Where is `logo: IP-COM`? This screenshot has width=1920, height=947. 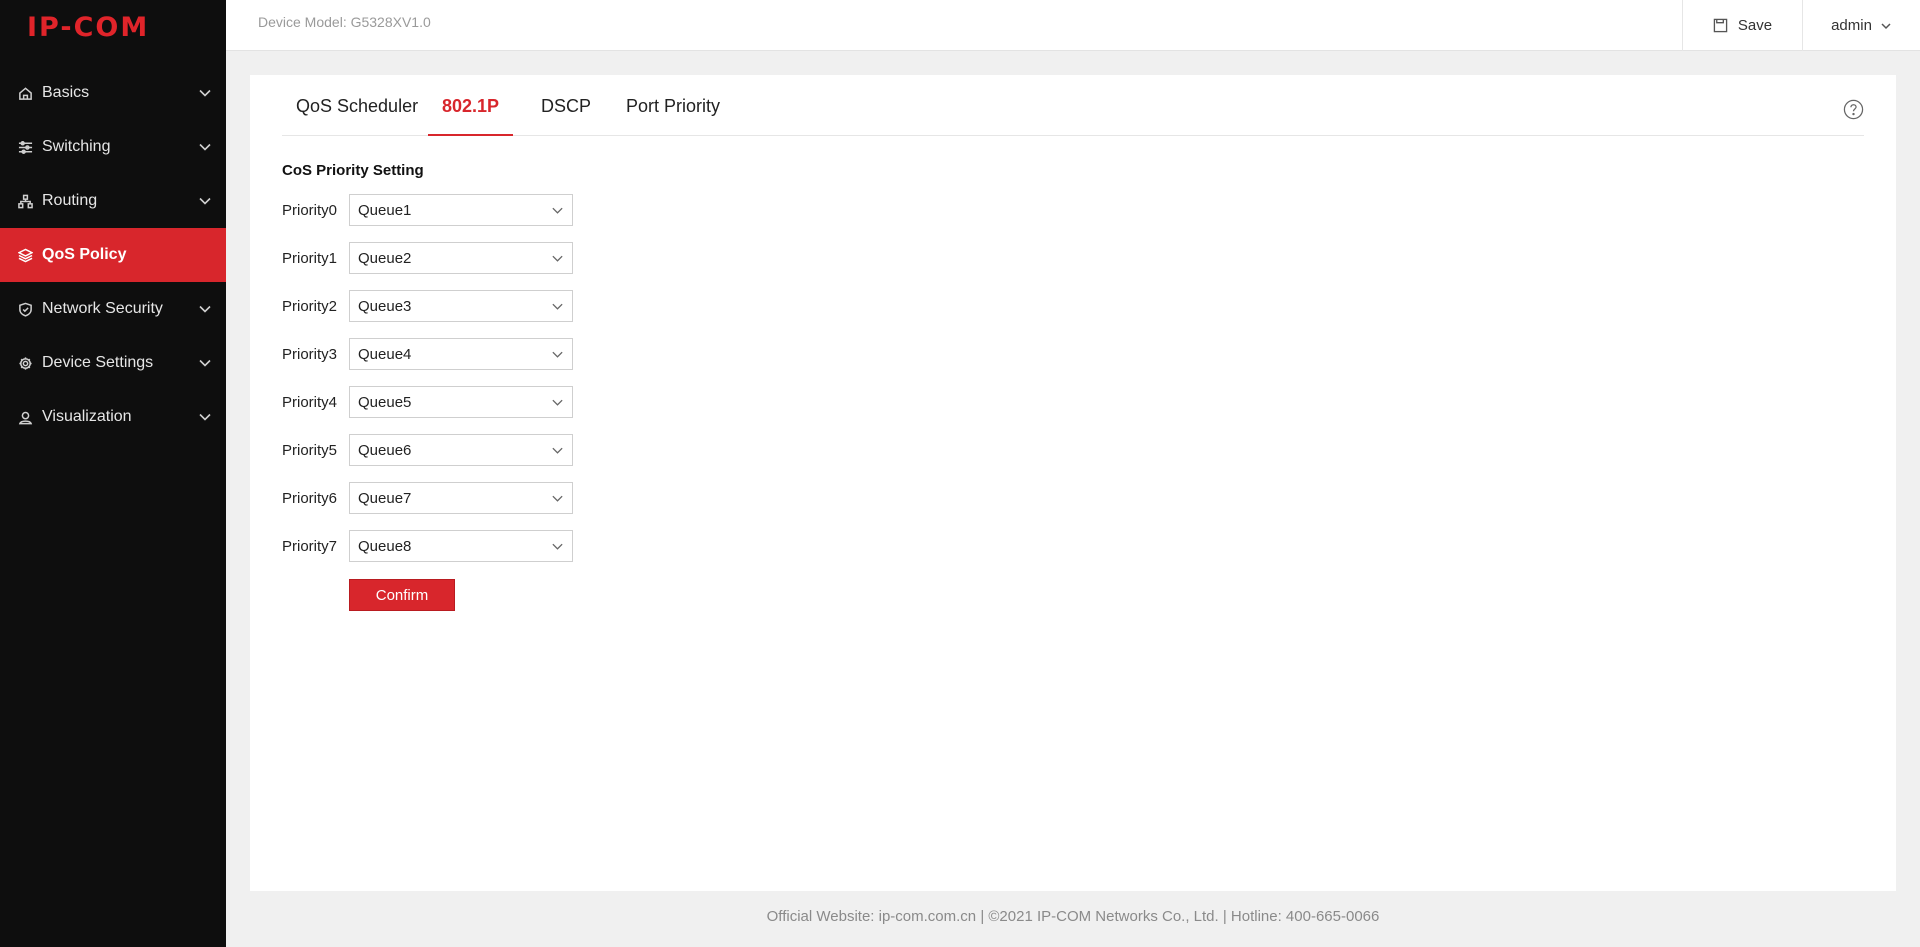 logo: IP-COM is located at coordinates (113, 27).